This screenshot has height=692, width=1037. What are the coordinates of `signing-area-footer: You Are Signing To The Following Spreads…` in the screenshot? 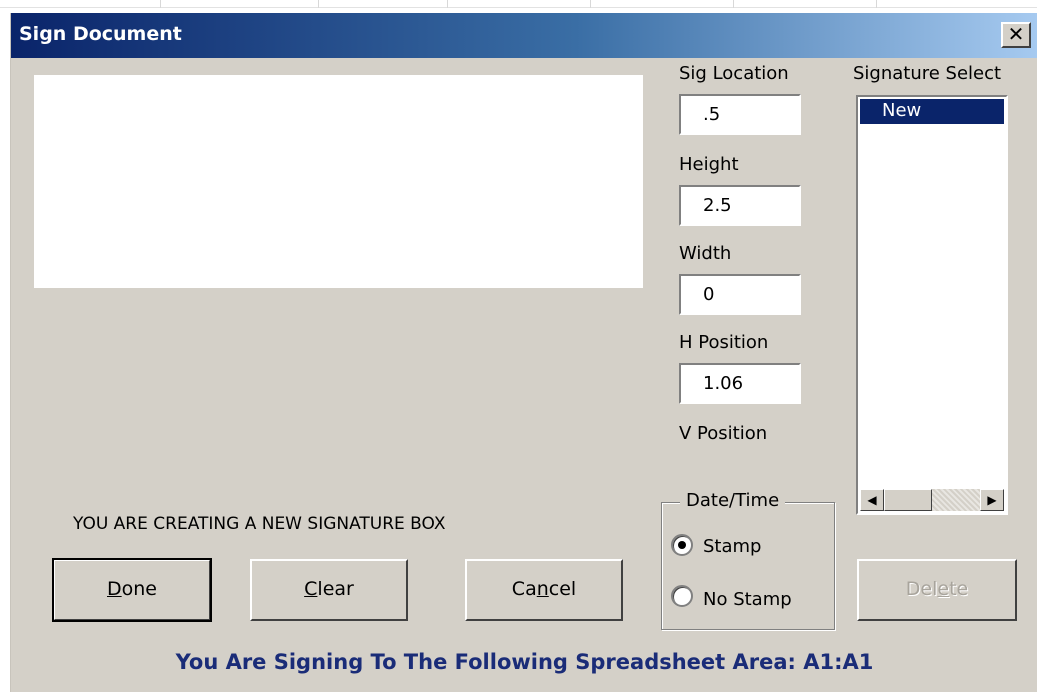 It's located at (524, 662).